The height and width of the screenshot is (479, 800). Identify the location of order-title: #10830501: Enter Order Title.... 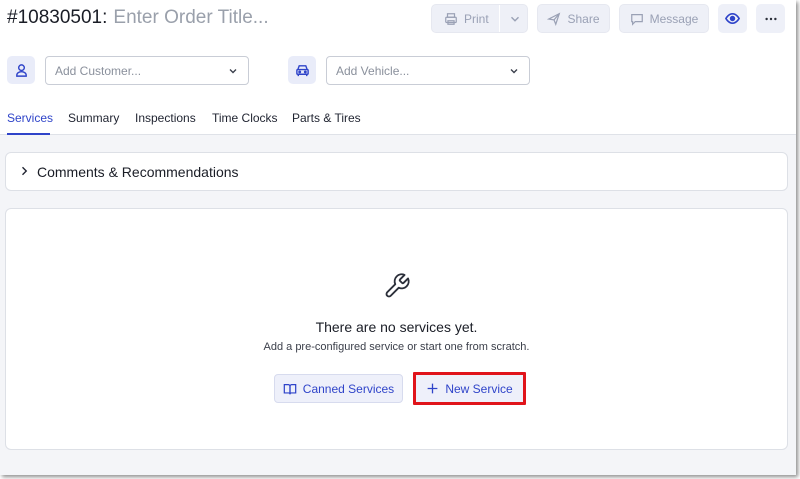
(138, 18).